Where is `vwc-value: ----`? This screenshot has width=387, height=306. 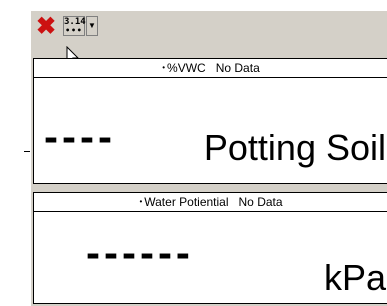 vwc-value: ---- is located at coordinates (80, 136).